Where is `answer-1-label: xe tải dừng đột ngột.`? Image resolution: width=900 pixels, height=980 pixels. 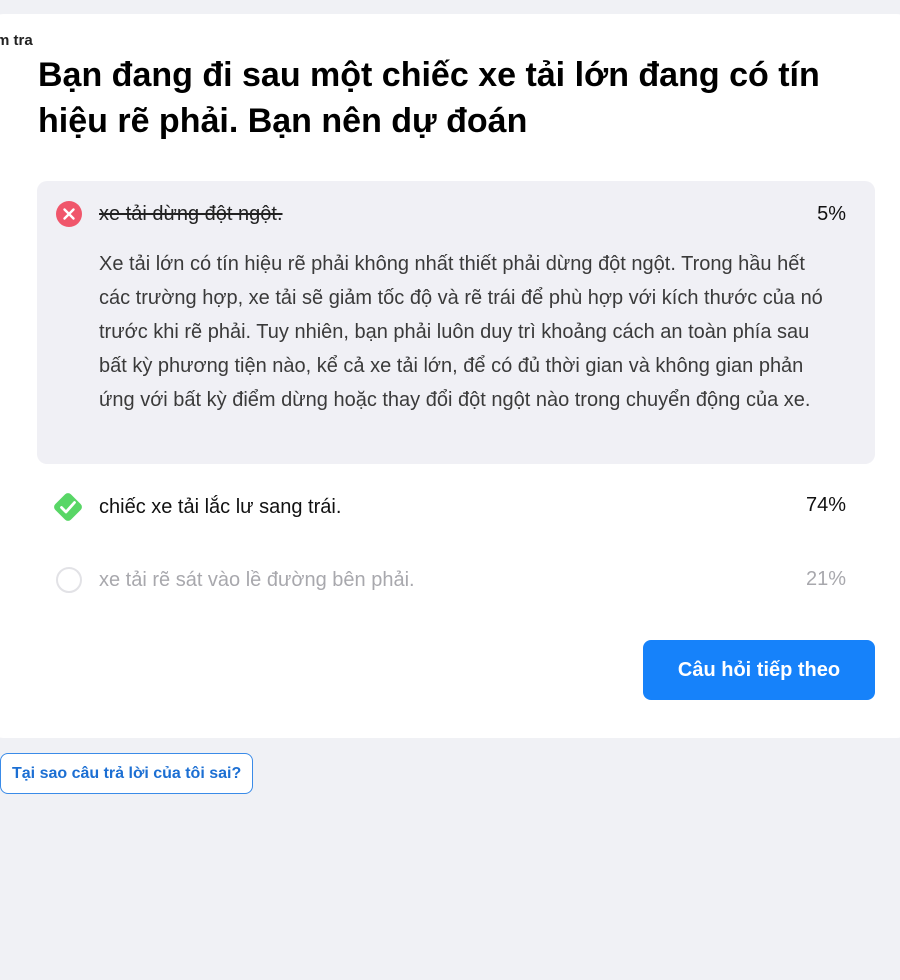 answer-1-label: xe tải dừng đột ngột. is located at coordinates (191, 214).